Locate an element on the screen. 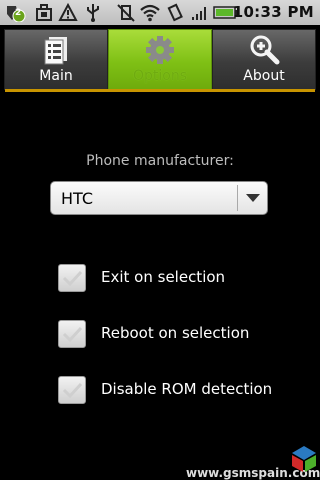 The height and width of the screenshot is (480, 320). magnifier-plus-icon is located at coordinates (265, 50).